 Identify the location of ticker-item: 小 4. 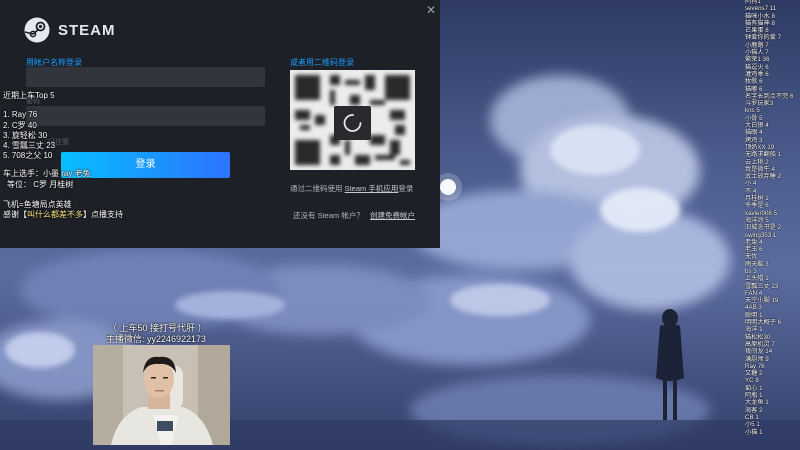
(751, 184).